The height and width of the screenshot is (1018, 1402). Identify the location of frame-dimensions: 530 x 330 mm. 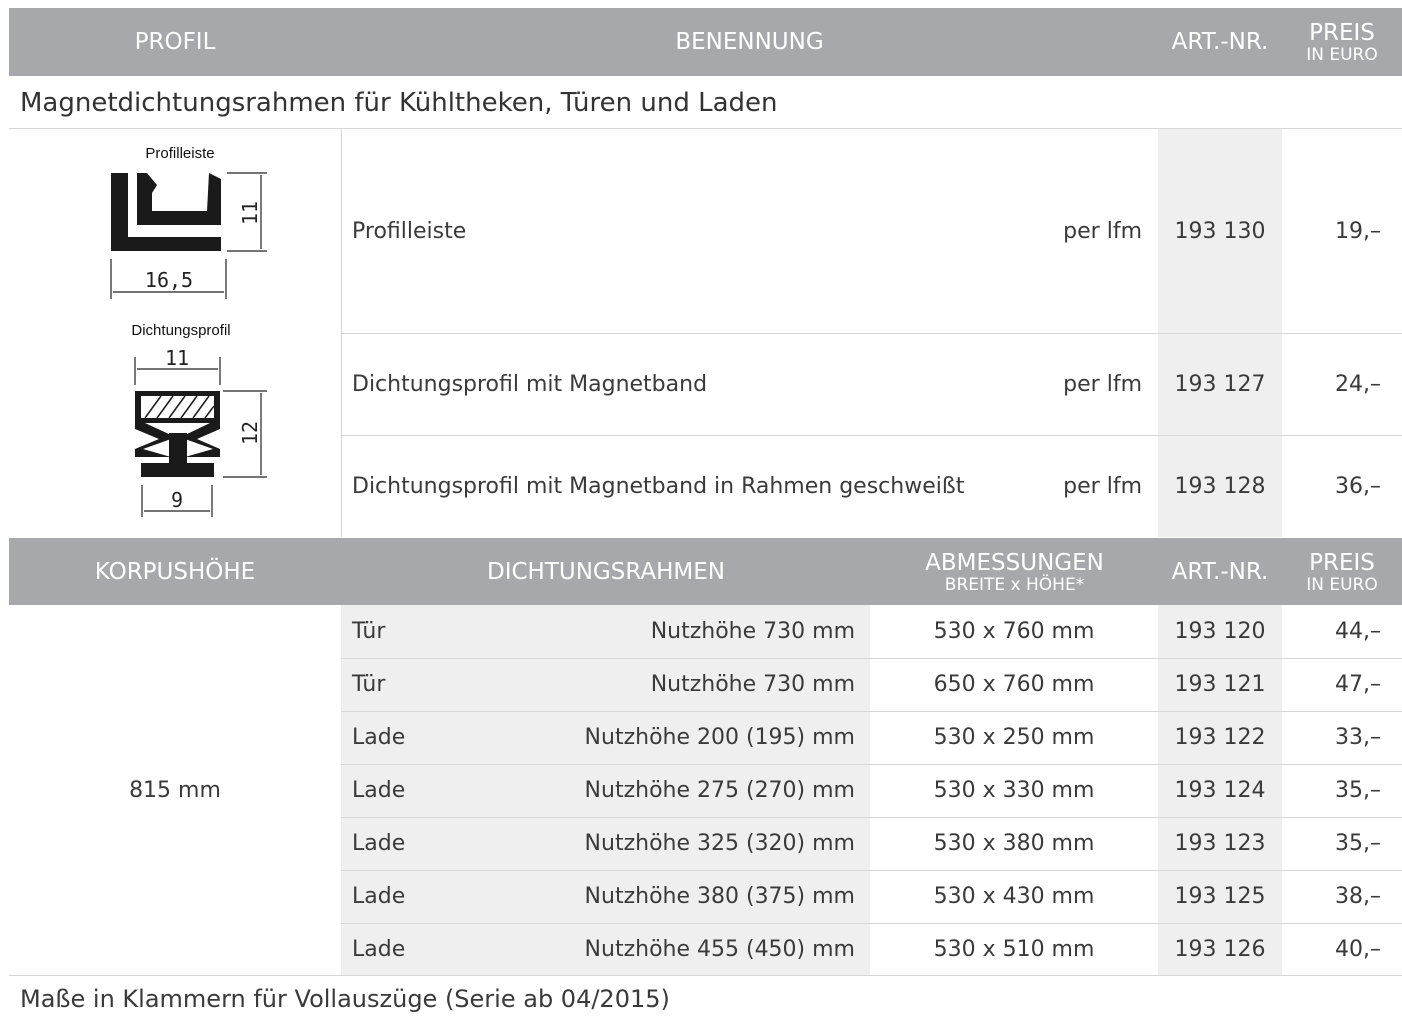
(1014, 790).